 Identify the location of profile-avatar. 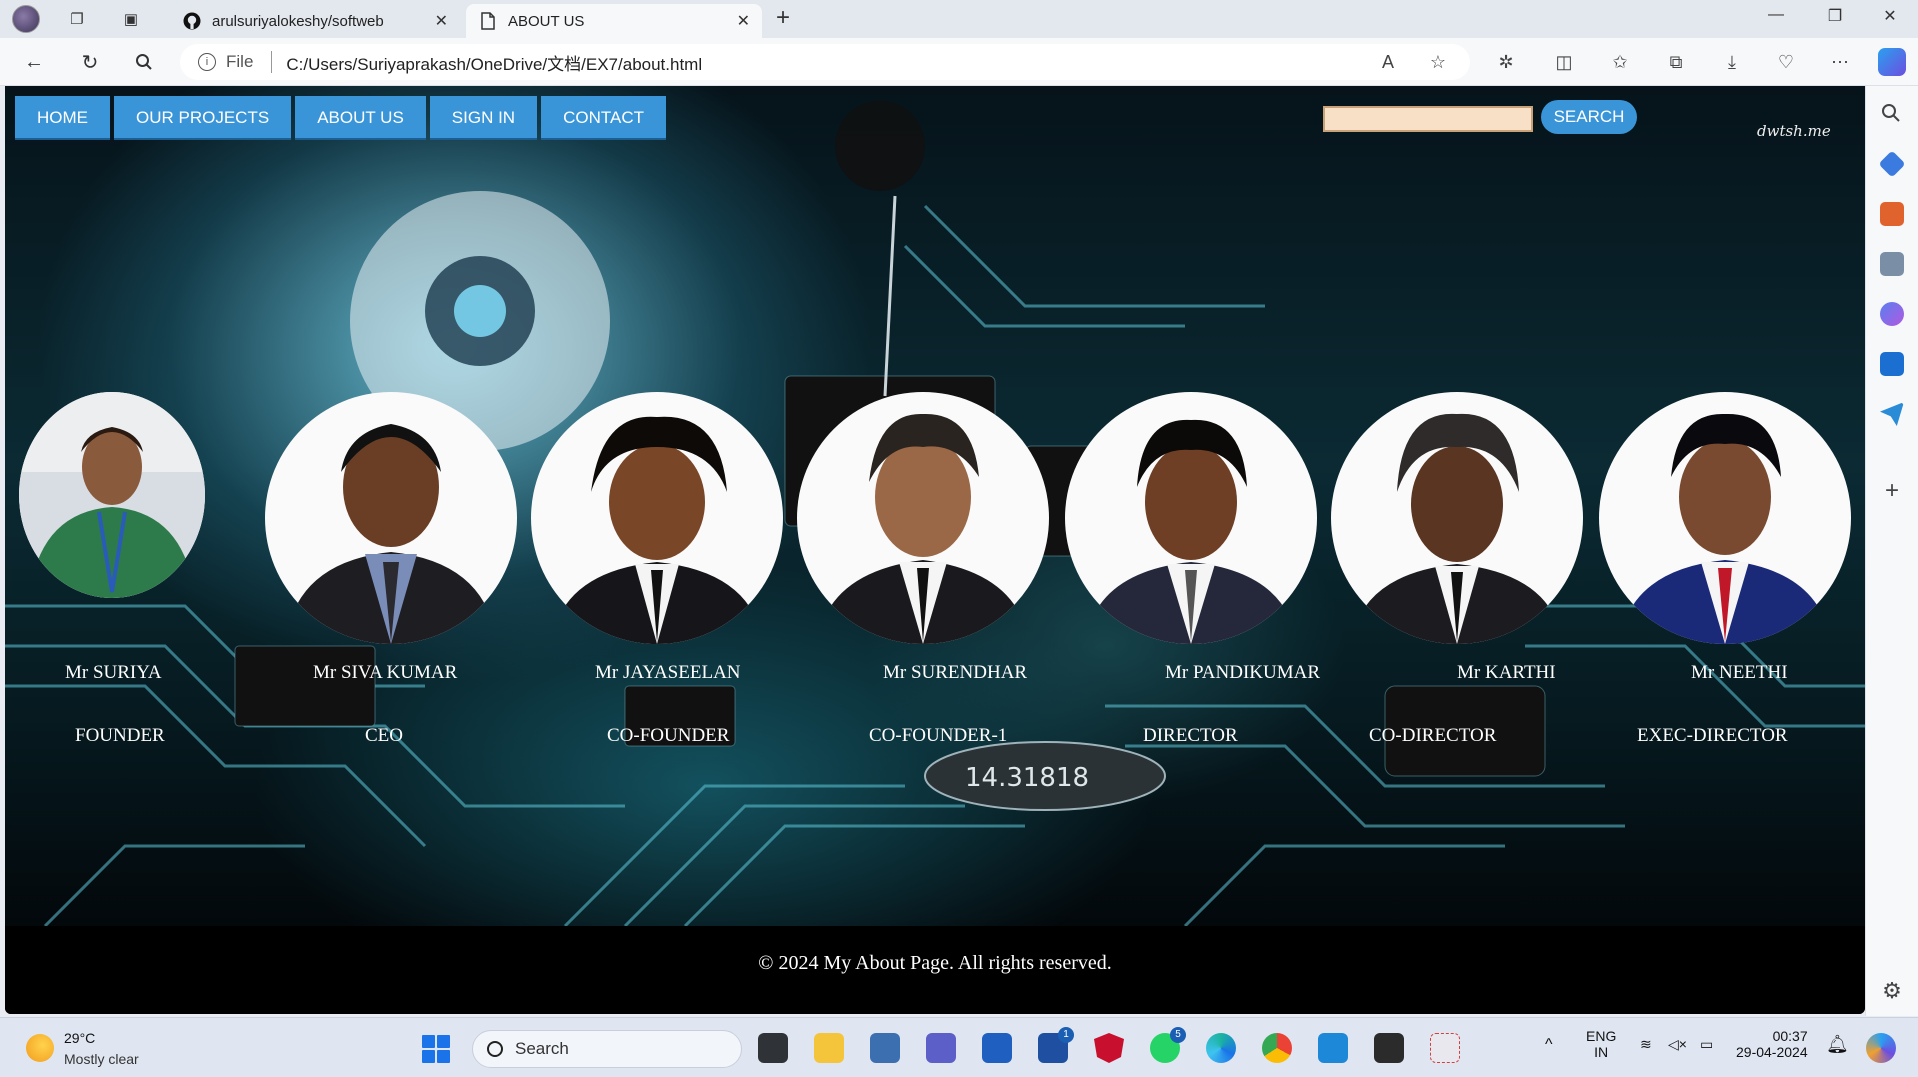
(26, 19).